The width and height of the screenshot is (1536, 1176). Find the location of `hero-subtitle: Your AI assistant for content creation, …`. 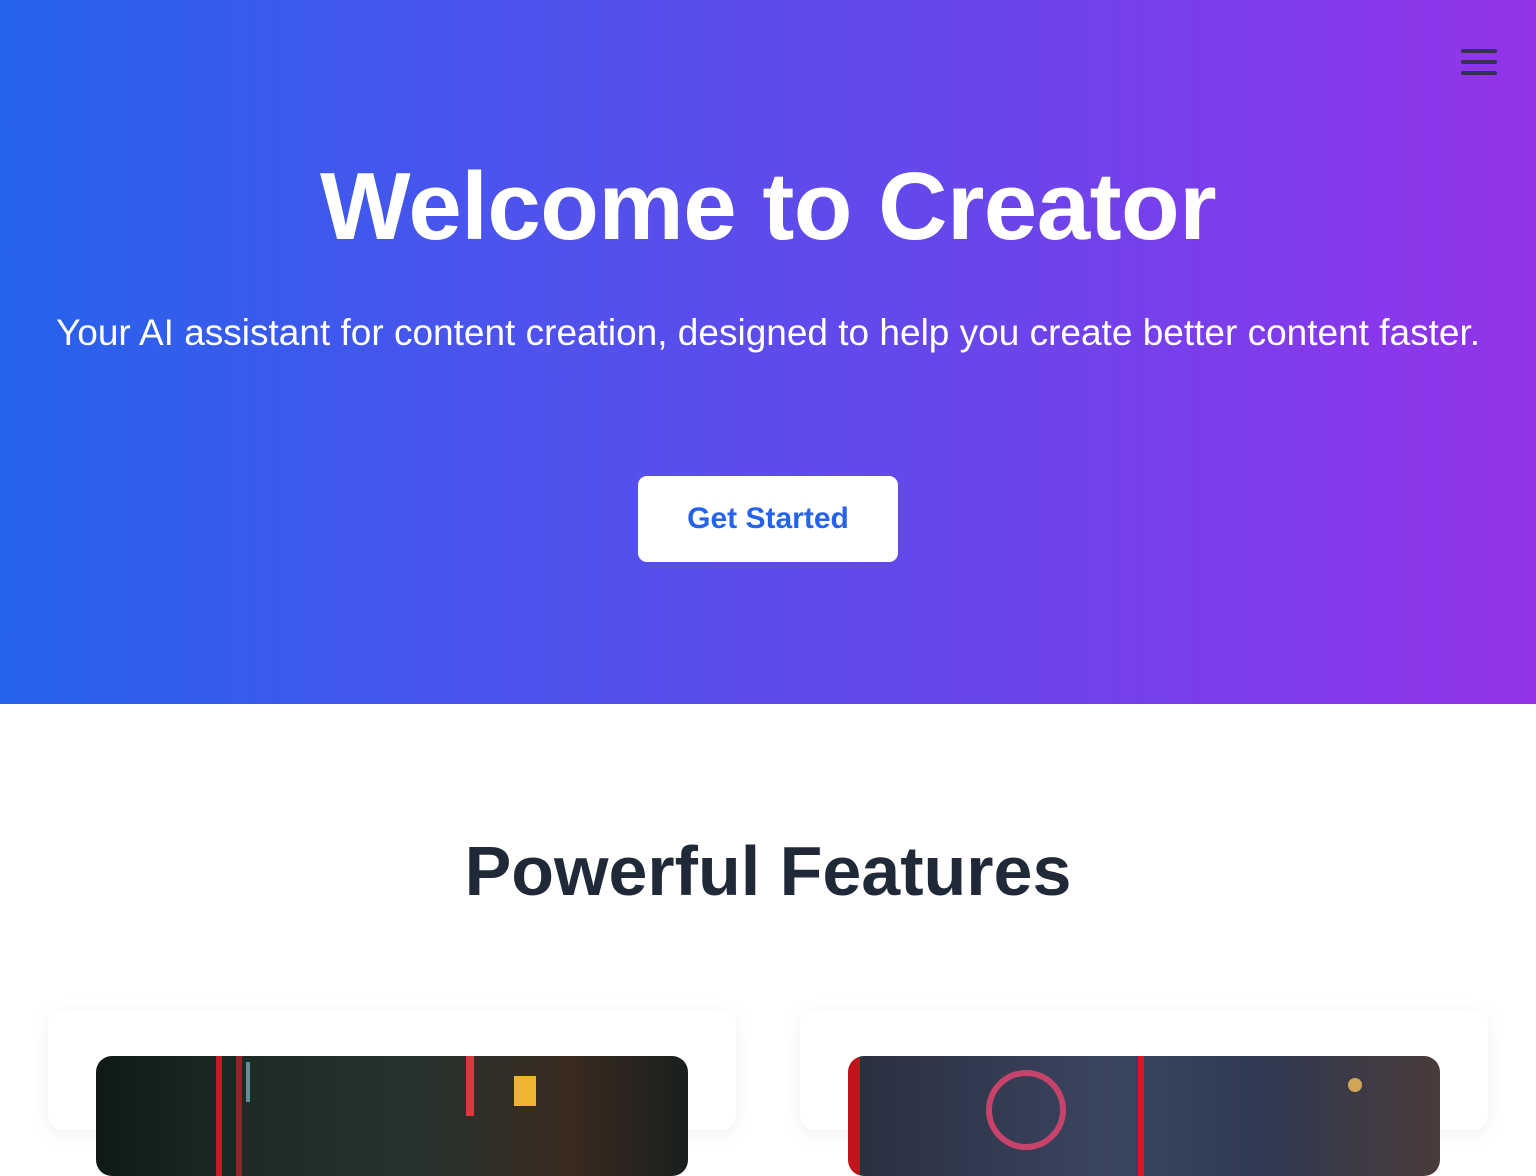

hero-subtitle: Your AI assistant for content creation, … is located at coordinates (768, 332).